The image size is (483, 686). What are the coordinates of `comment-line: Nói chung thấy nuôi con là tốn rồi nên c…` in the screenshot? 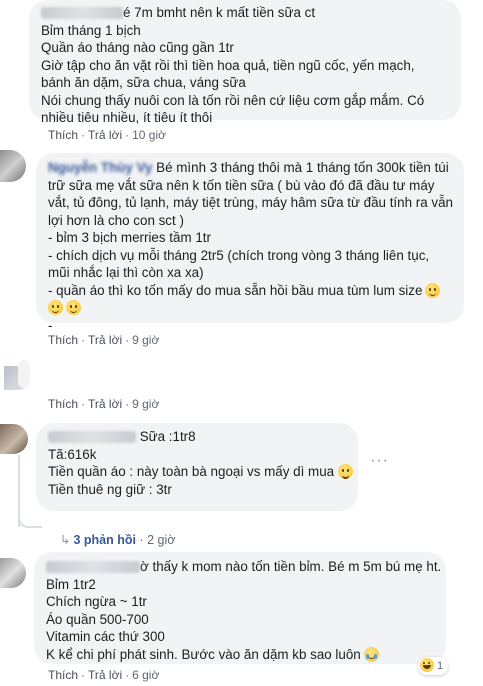 It's located at (233, 100).